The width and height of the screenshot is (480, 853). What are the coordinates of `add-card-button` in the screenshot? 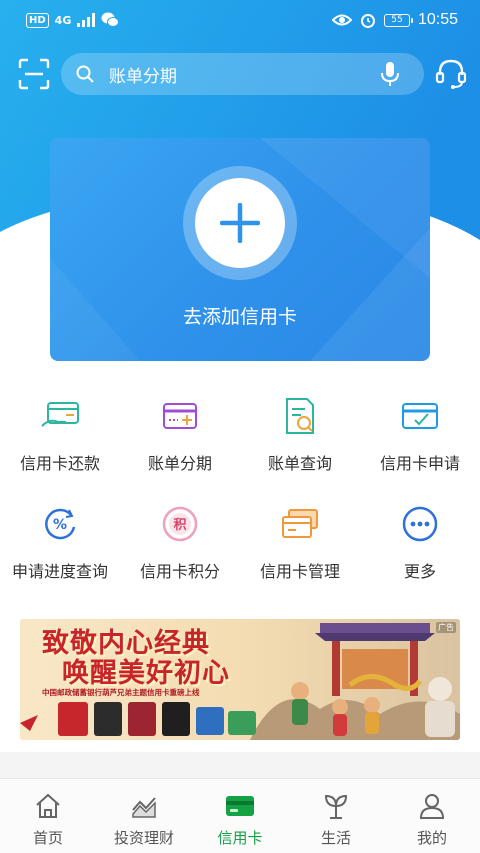 It's located at (240, 223).